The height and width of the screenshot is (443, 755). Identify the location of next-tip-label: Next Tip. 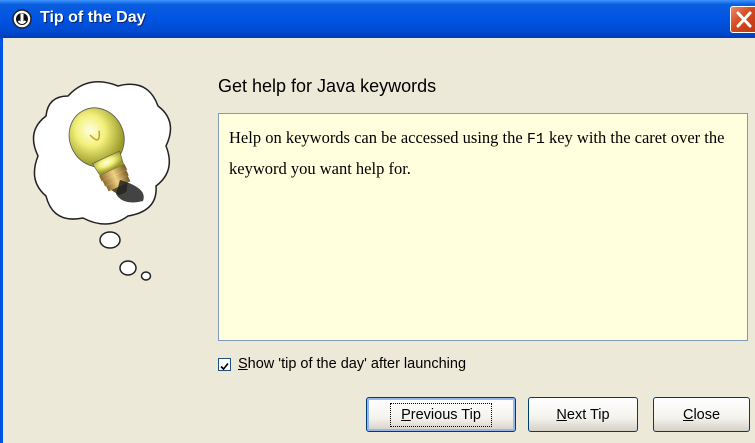
(583, 414).